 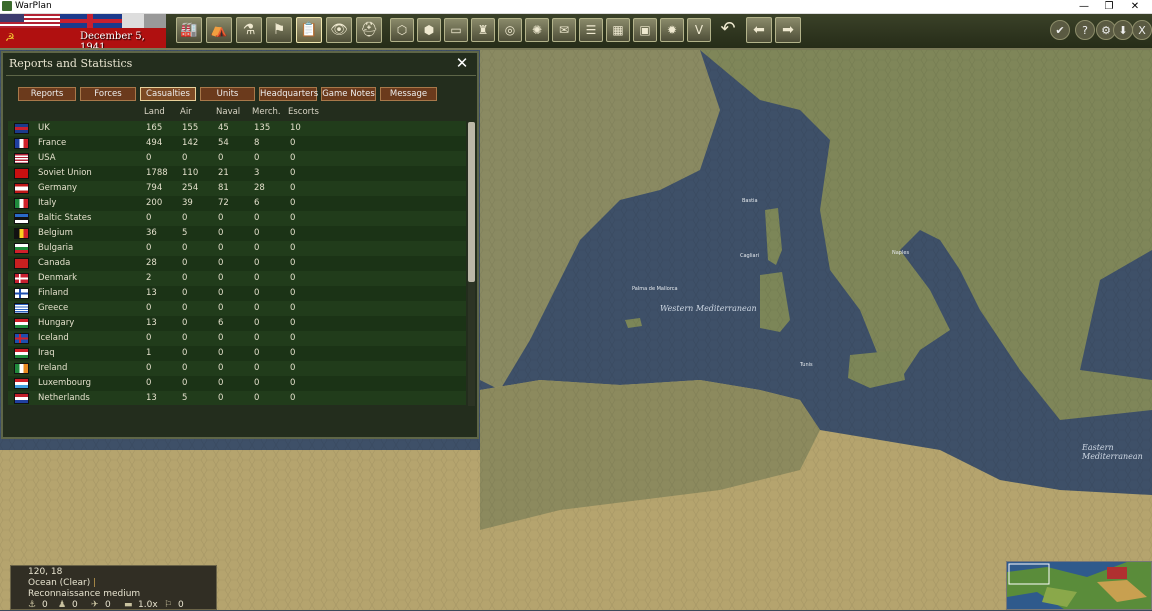 What do you see at coordinates (1109, 6) in the screenshot?
I see `restore-button: ❐` at bounding box center [1109, 6].